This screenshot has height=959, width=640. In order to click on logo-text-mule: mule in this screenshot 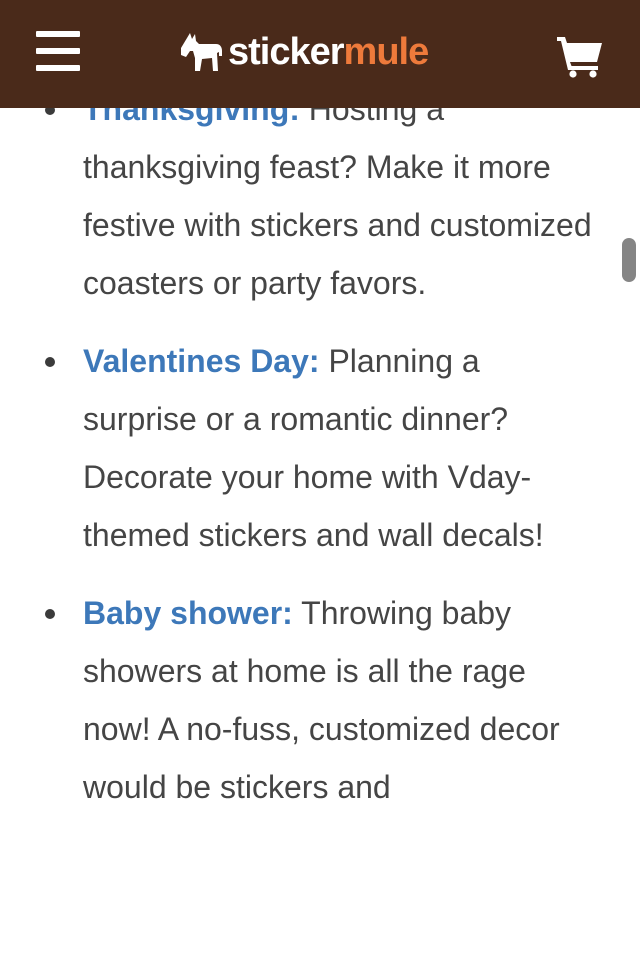, I will do `click(386, 52)`.